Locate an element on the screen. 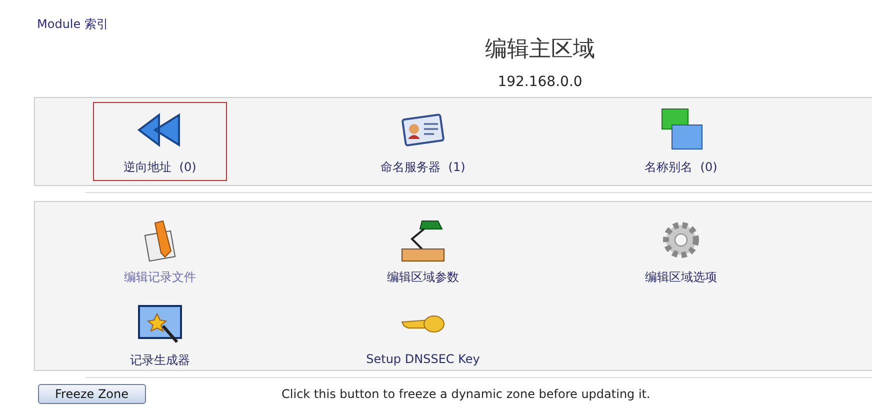  zone-action-link: 逆向地址 (0) is located at coordinates (160, 141).